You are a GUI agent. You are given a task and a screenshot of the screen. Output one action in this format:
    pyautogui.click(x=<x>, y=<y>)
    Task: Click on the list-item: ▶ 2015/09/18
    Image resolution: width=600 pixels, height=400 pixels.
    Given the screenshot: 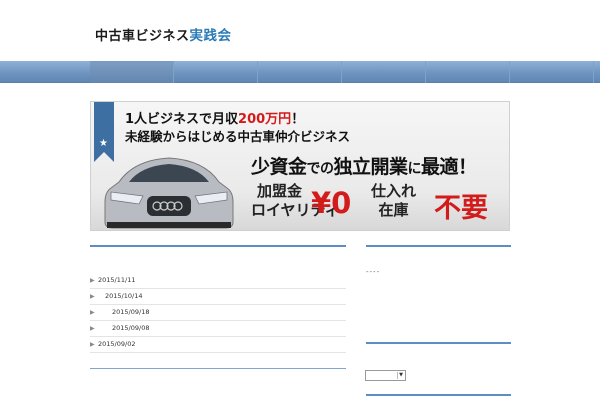 What is the action you would take?
    pyautogui.click(x=218, y=313)
    